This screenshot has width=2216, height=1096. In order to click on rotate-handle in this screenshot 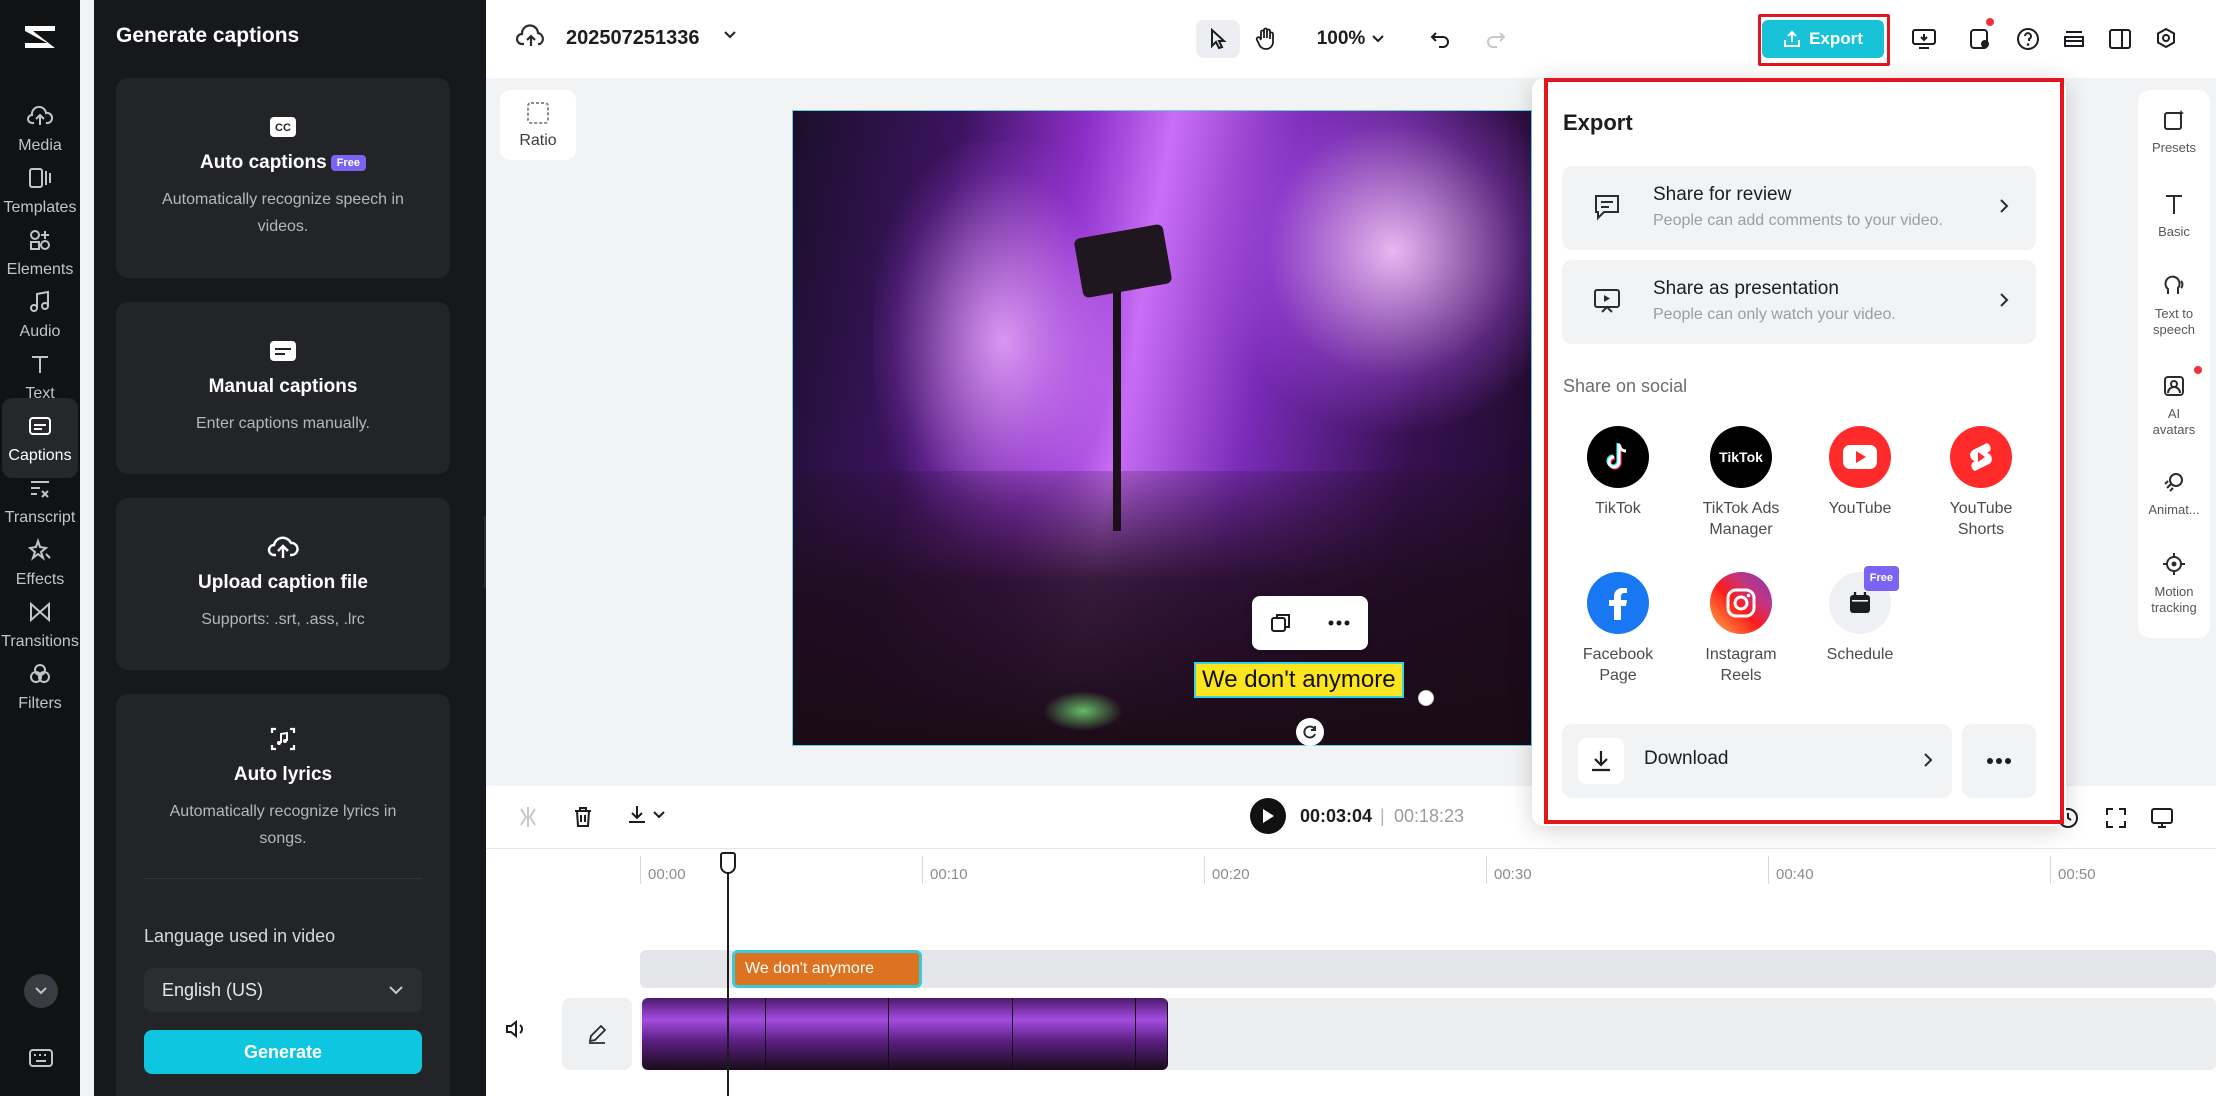, I will do `click(1310, 732)`.